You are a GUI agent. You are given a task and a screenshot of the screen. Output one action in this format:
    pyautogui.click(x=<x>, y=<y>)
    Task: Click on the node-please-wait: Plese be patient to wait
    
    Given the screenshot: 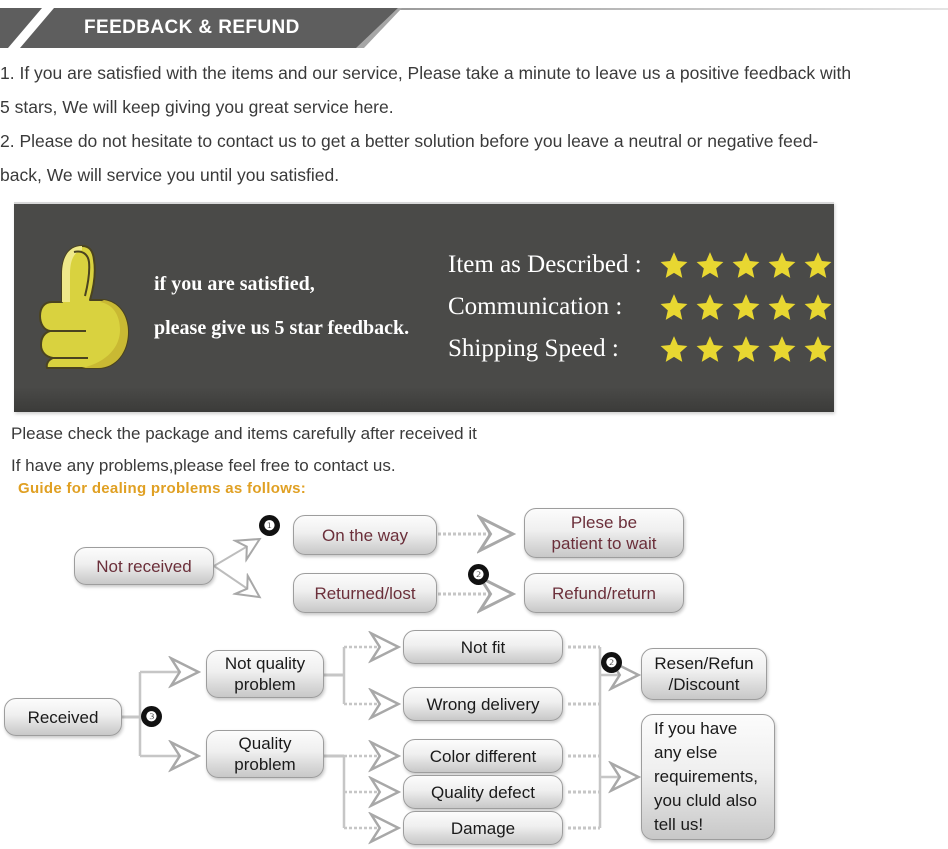 What is the action you would take?
    pyautogui.click(x=604, y=533)
    